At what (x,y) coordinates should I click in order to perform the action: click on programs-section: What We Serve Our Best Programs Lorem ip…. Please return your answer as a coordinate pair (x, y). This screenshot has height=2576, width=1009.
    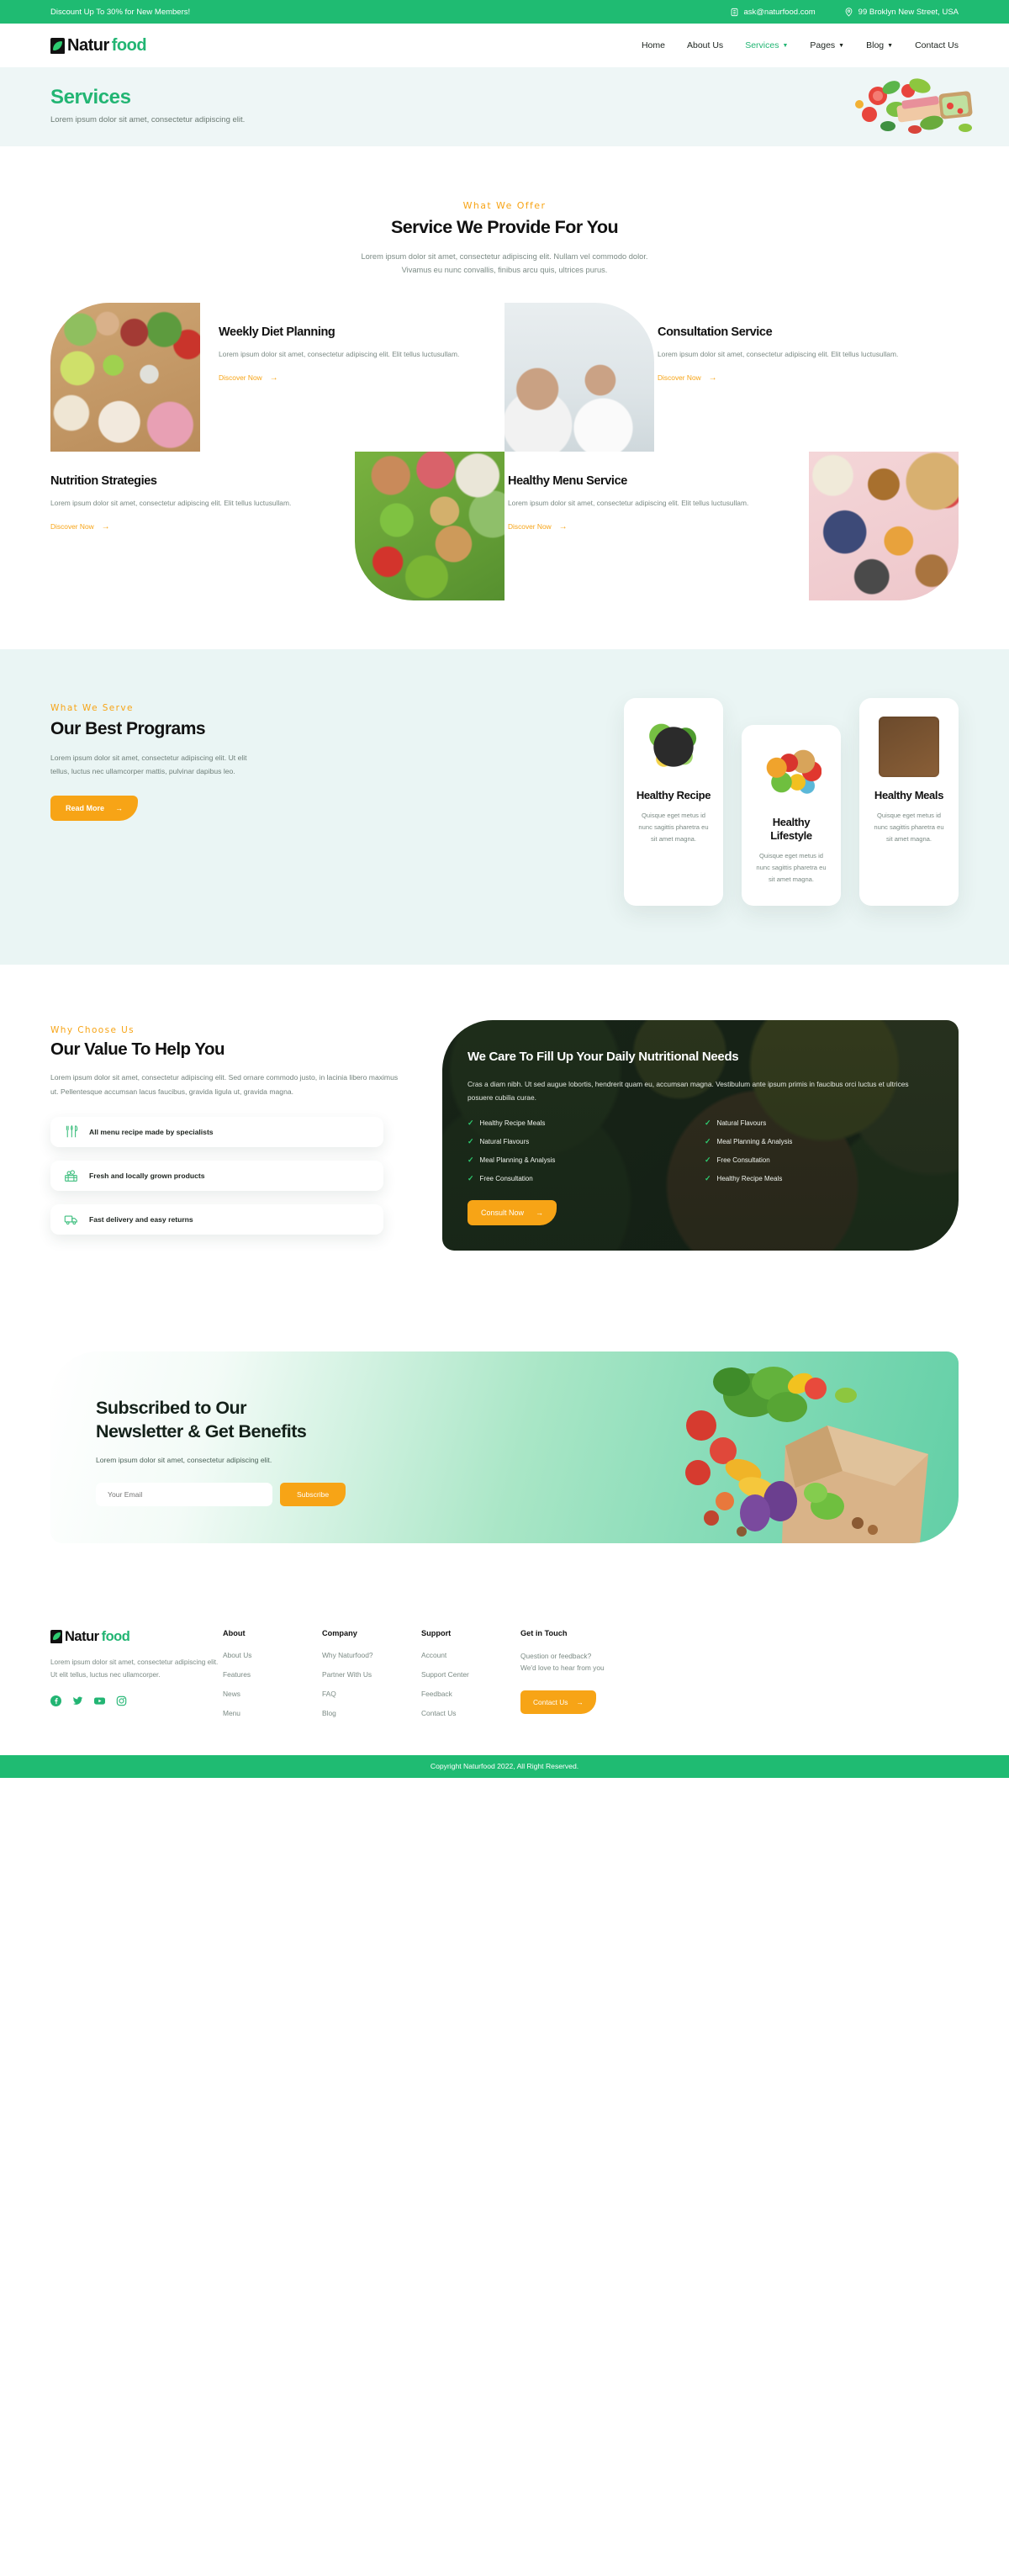
    Looking at the image, I should click on (504, 806).